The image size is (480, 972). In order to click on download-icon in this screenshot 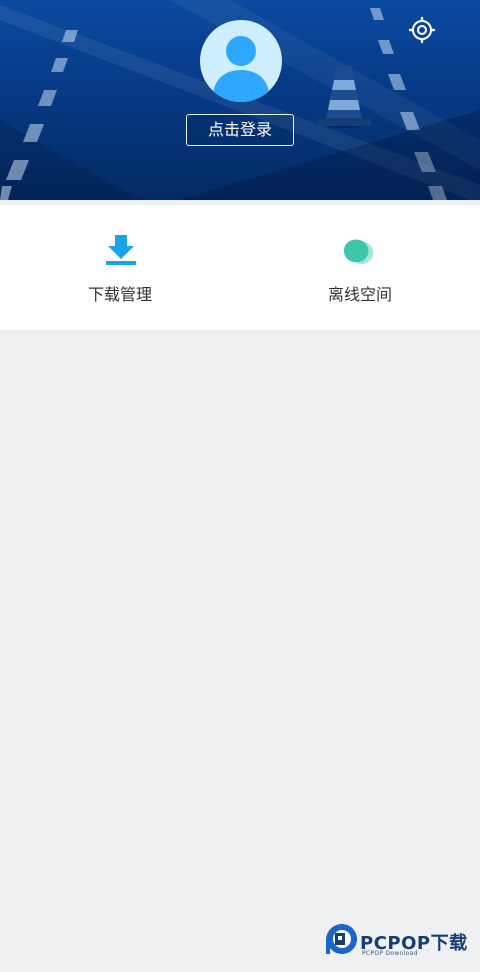, I will do `click(121, 250)`.